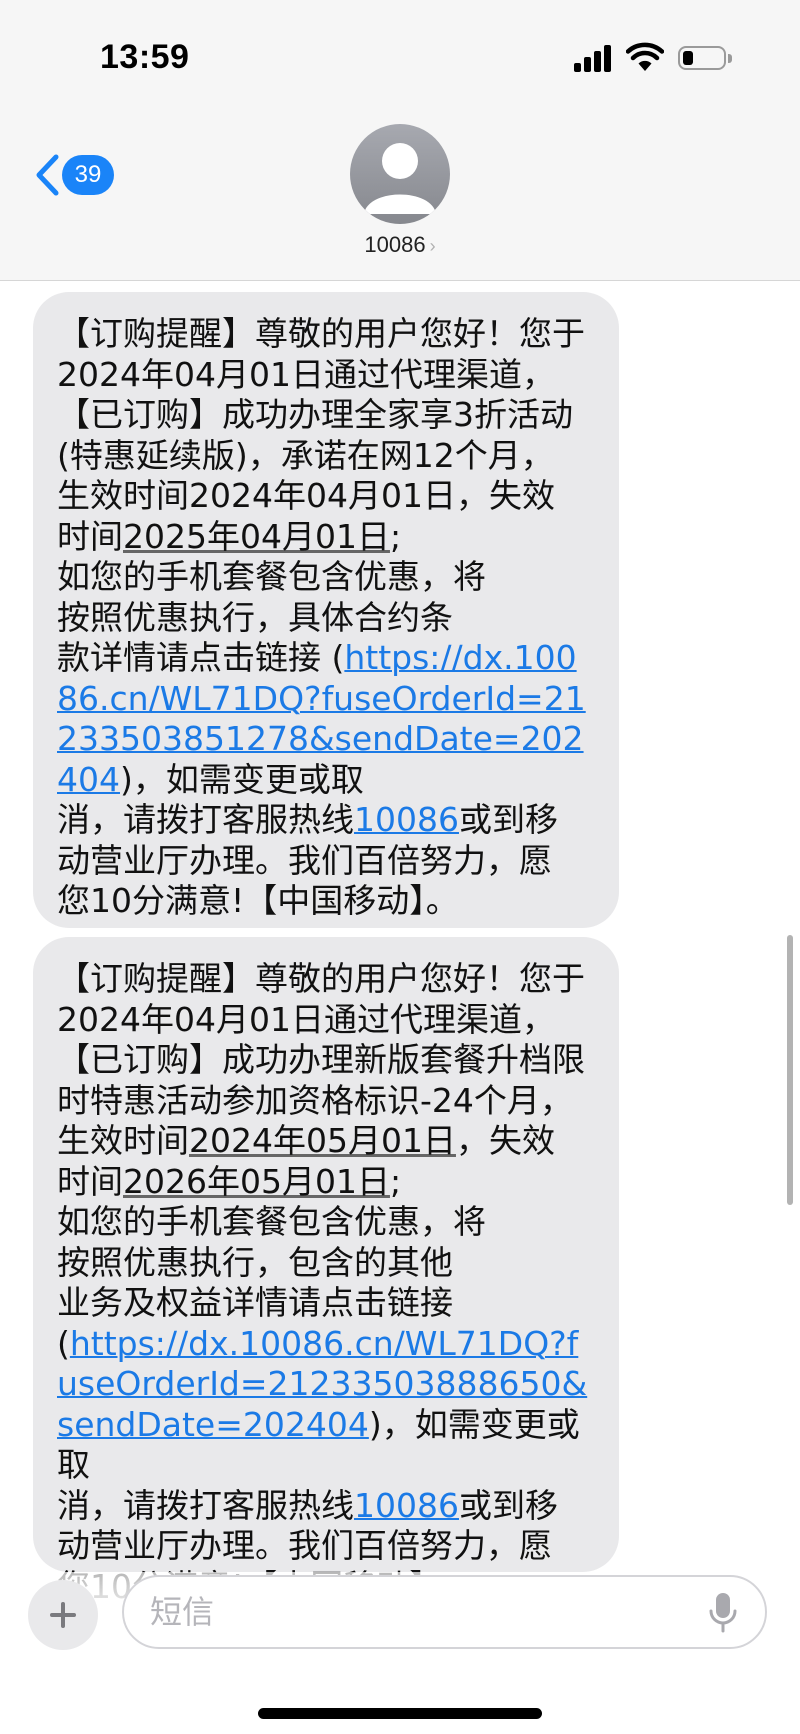 The width and height of the screenshot is (800, 1734). Describe the element at coordinates (723, 1613) in the screenshot. I see `microphone-icon` at that location.